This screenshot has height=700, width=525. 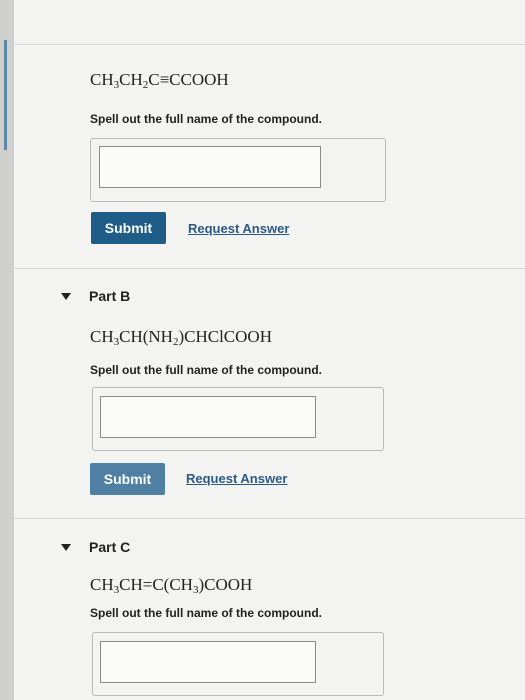 I want to click on part-b-header: Part B, so click(x=95, y=296).